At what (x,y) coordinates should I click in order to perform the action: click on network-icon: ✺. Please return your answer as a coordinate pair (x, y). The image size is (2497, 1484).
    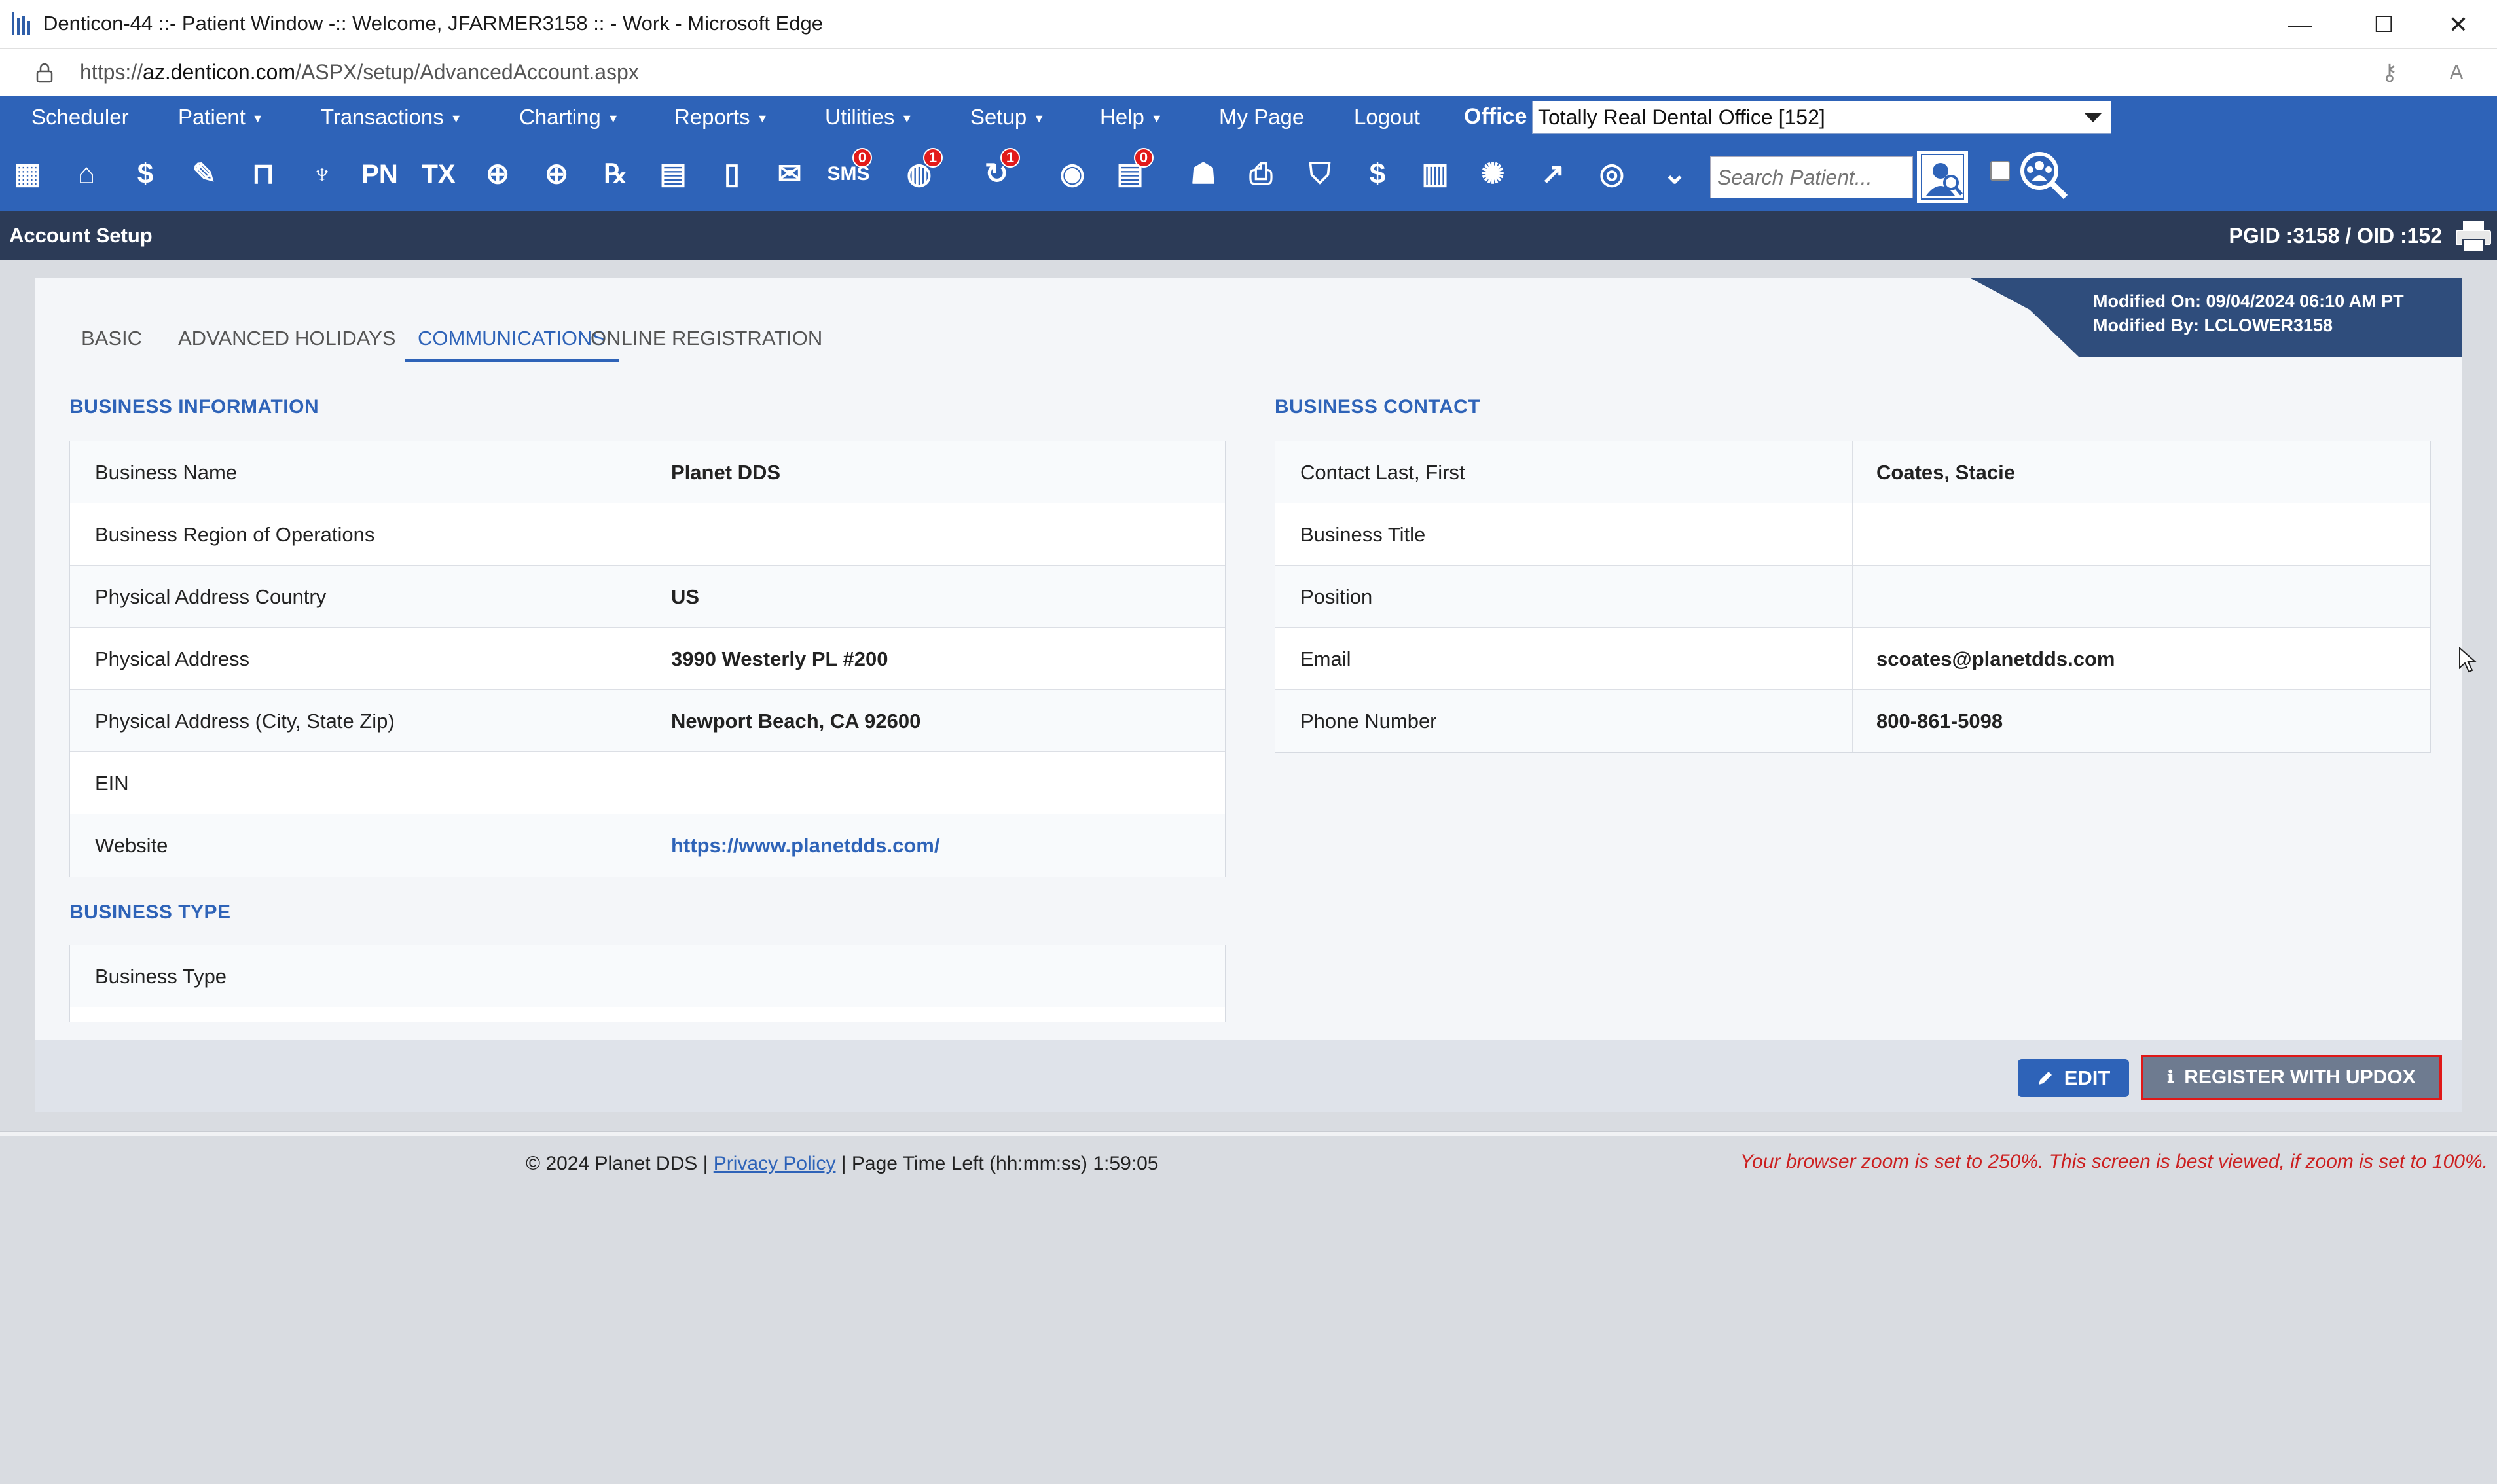
    Looking at the image, I should click on (1493, 174).